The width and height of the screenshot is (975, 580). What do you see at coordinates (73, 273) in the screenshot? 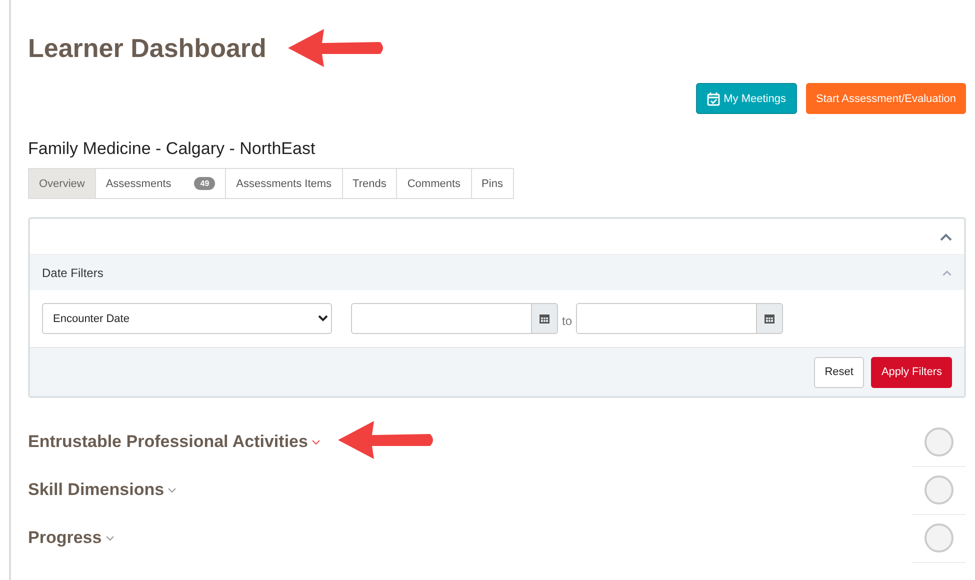
I see `section-title: Date Filters` at bounding box center [73, 273].